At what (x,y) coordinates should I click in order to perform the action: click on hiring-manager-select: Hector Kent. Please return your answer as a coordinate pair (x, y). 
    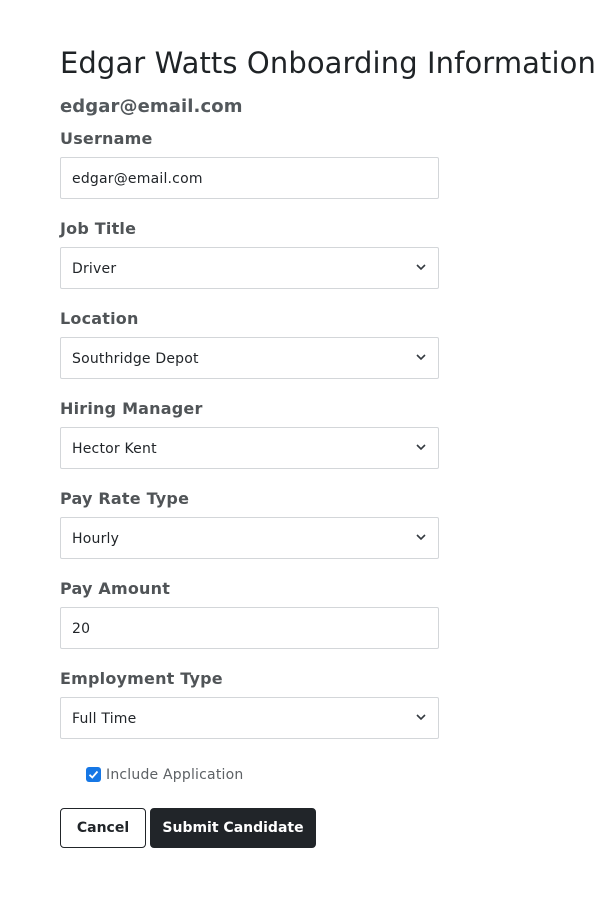
    Looking at the image, I should click on (249, 448).